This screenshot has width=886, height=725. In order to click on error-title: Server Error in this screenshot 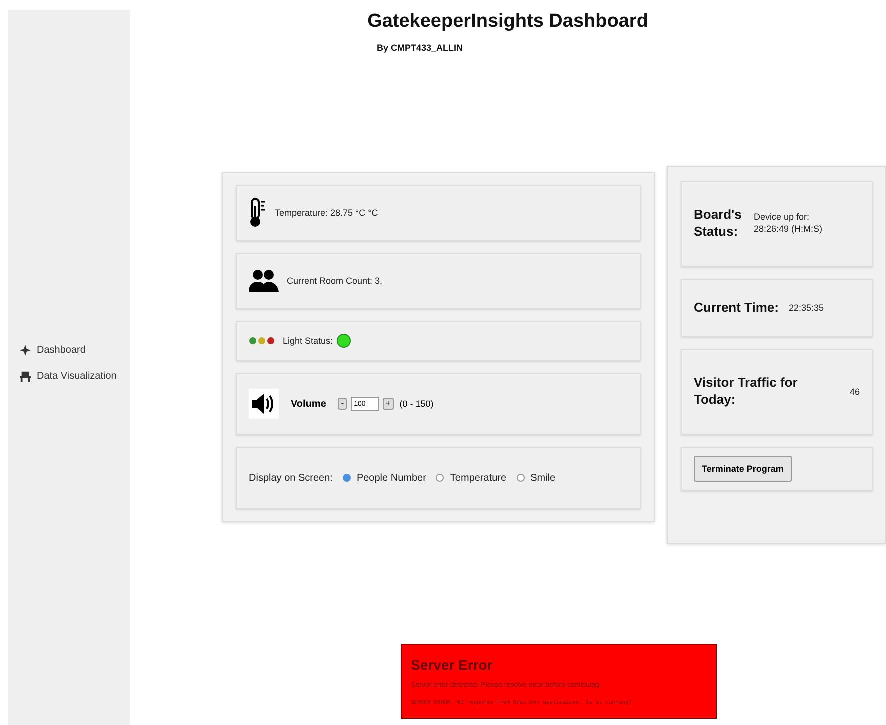, I will do `click(452, 665)`.